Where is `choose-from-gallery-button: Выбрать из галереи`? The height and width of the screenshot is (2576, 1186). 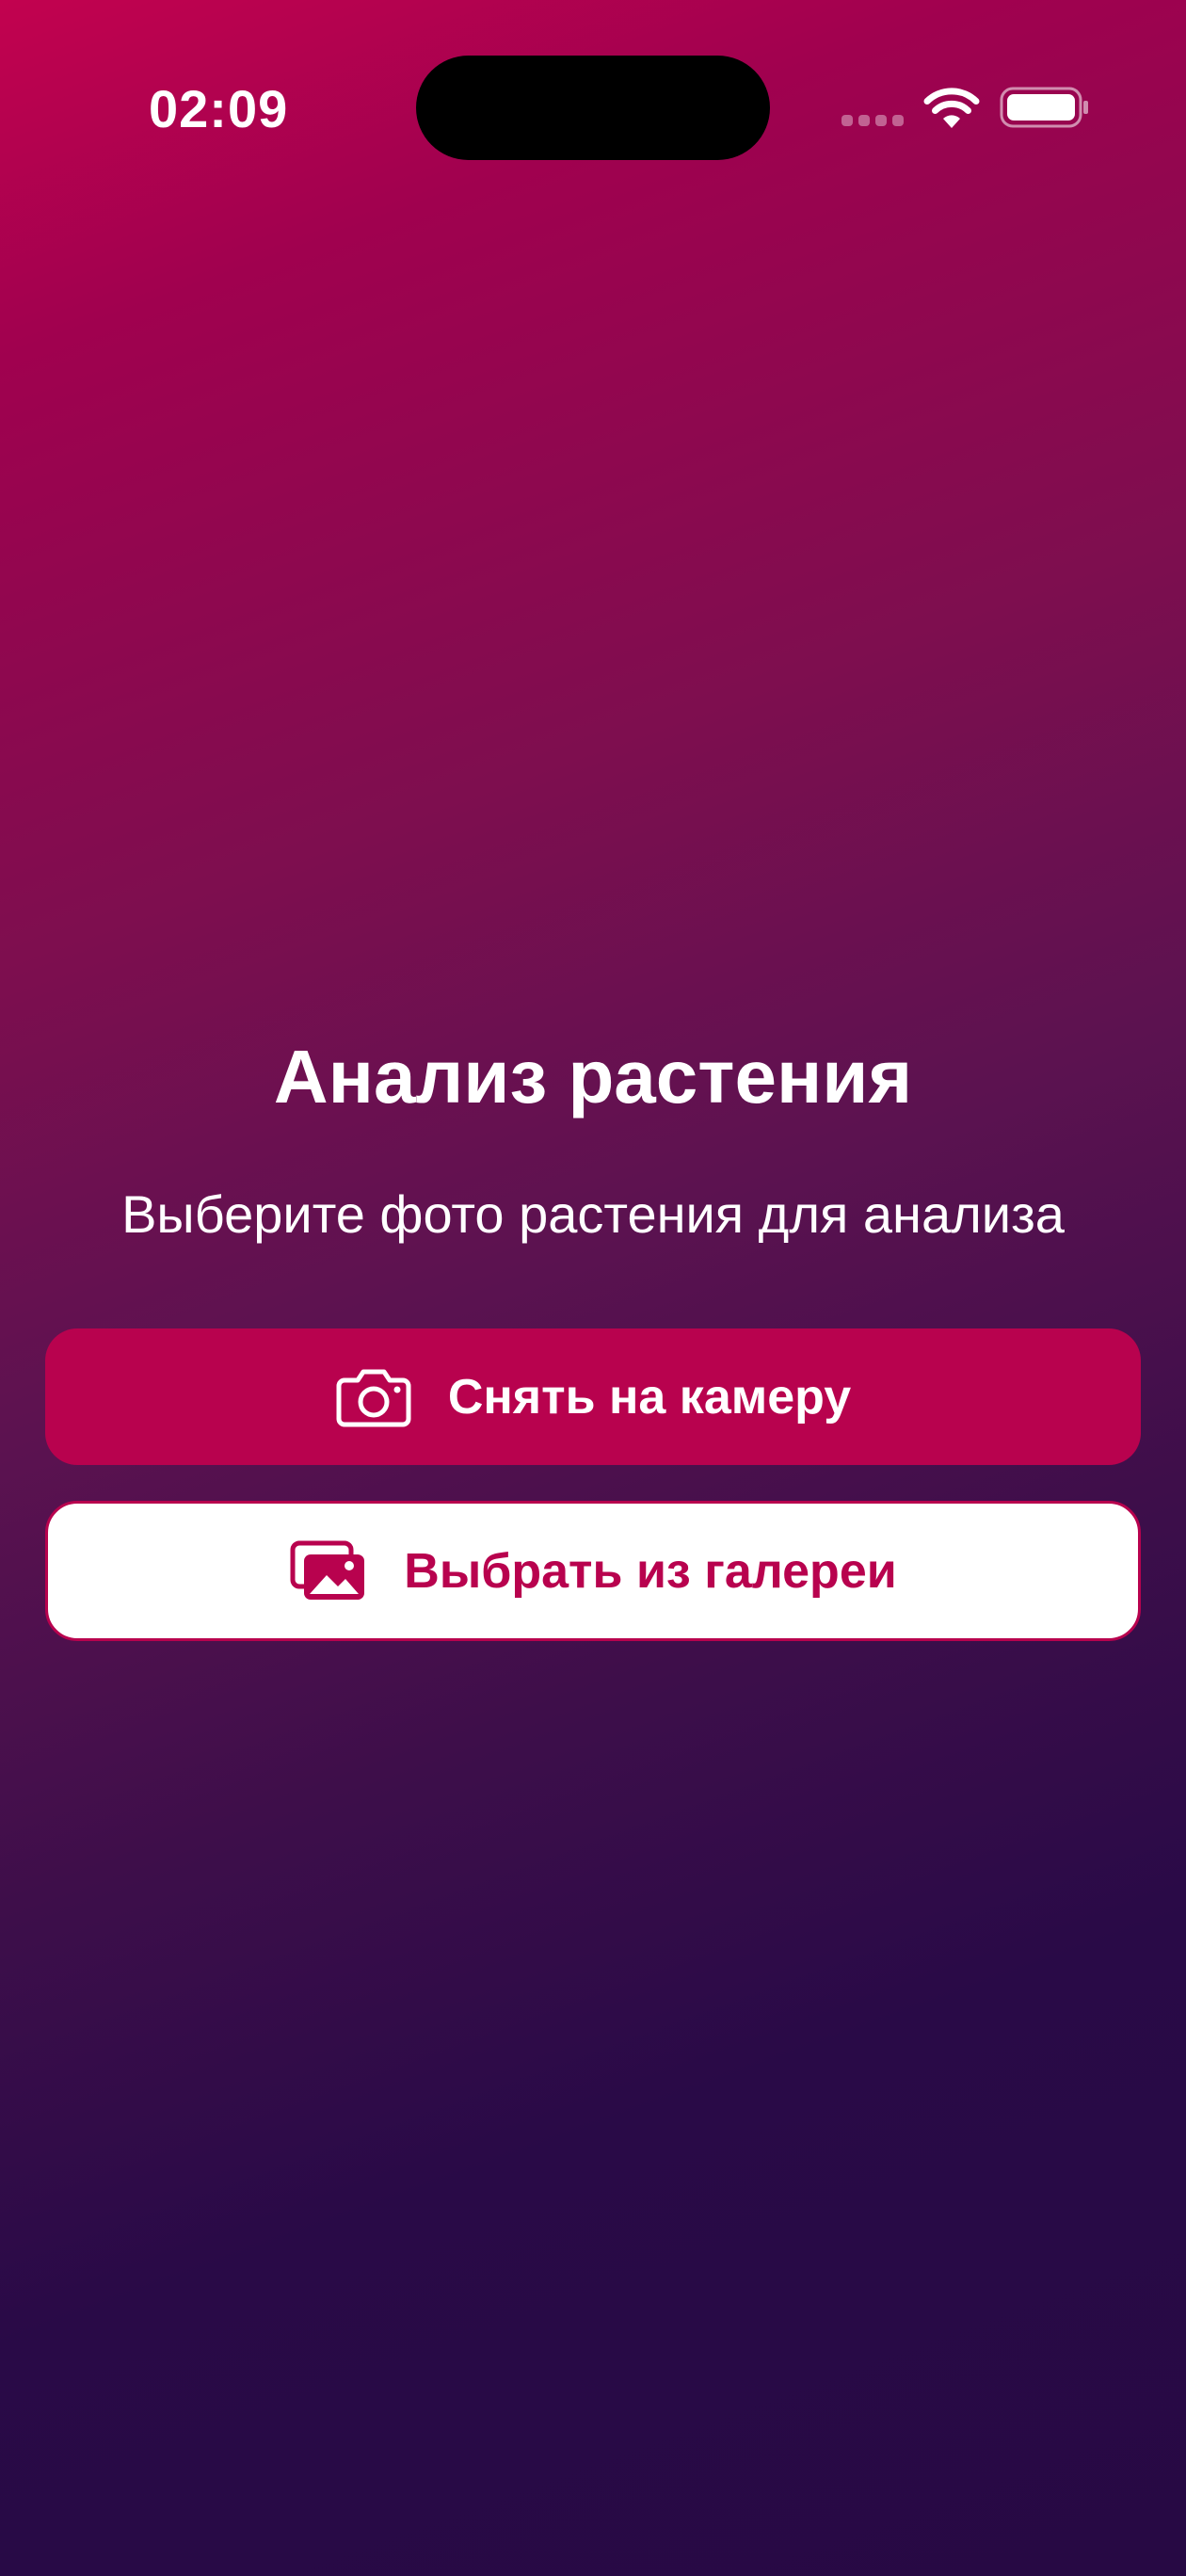 choose-from-gallery-button: Выбрать из галереи is located at coordinates (593, 1571).